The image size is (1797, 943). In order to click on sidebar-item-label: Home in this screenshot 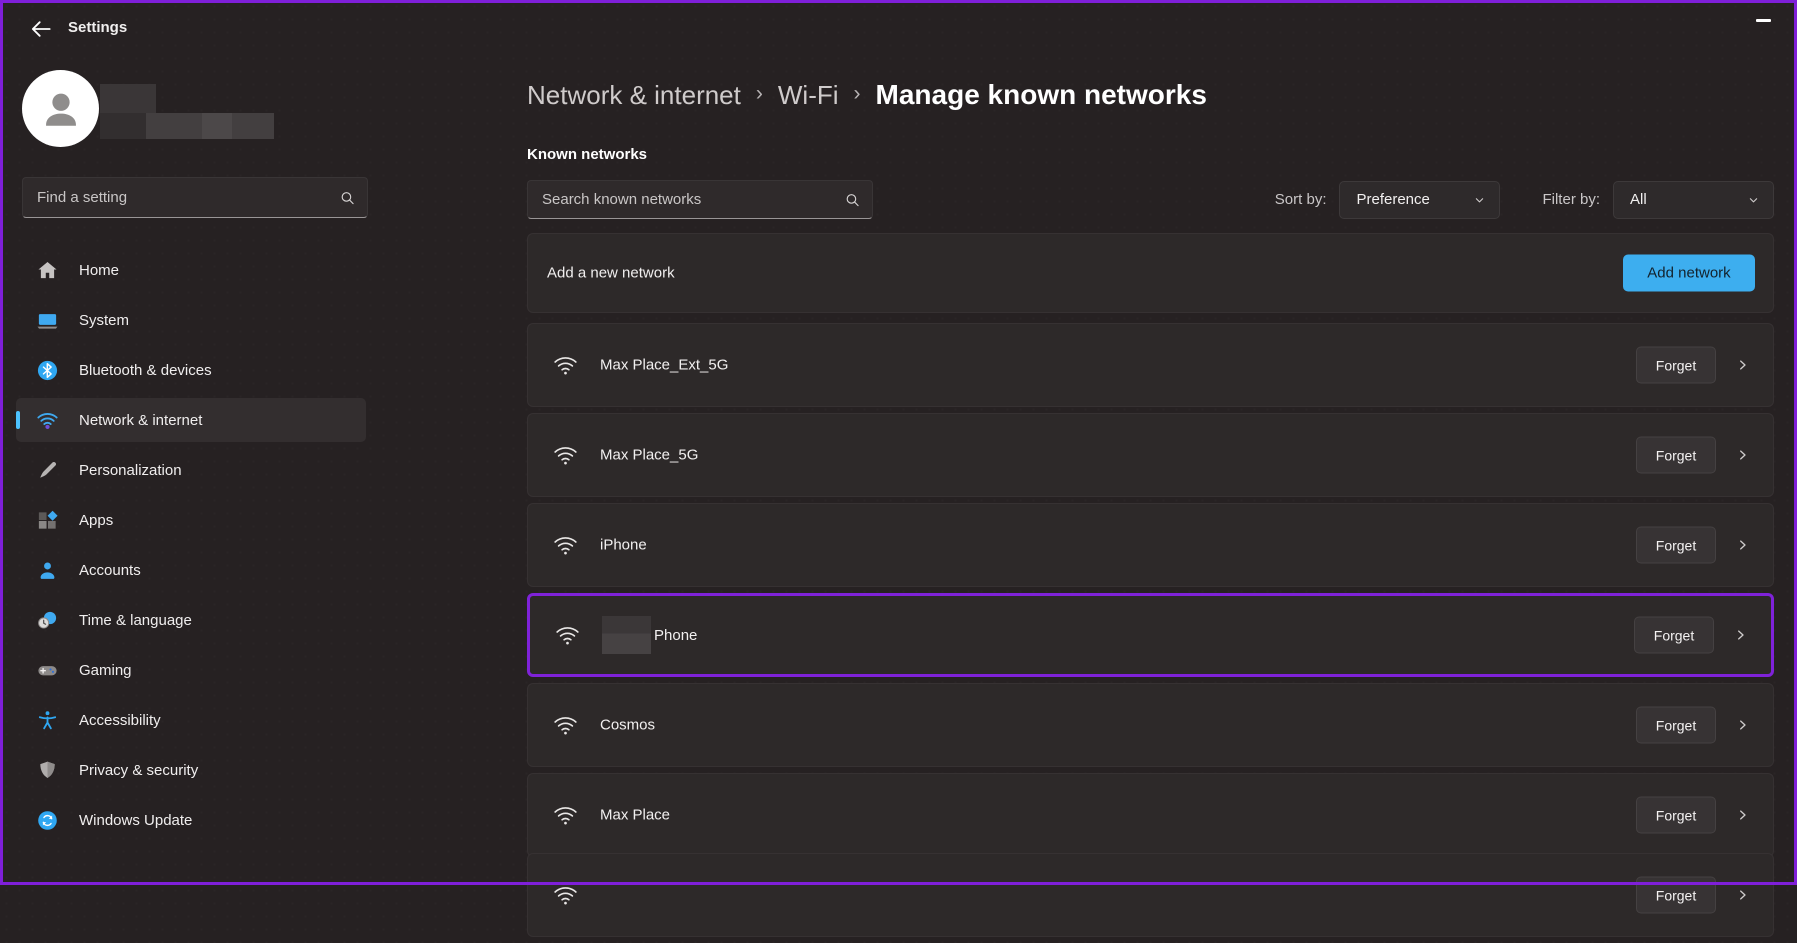, I will do `click(99, 270)`.